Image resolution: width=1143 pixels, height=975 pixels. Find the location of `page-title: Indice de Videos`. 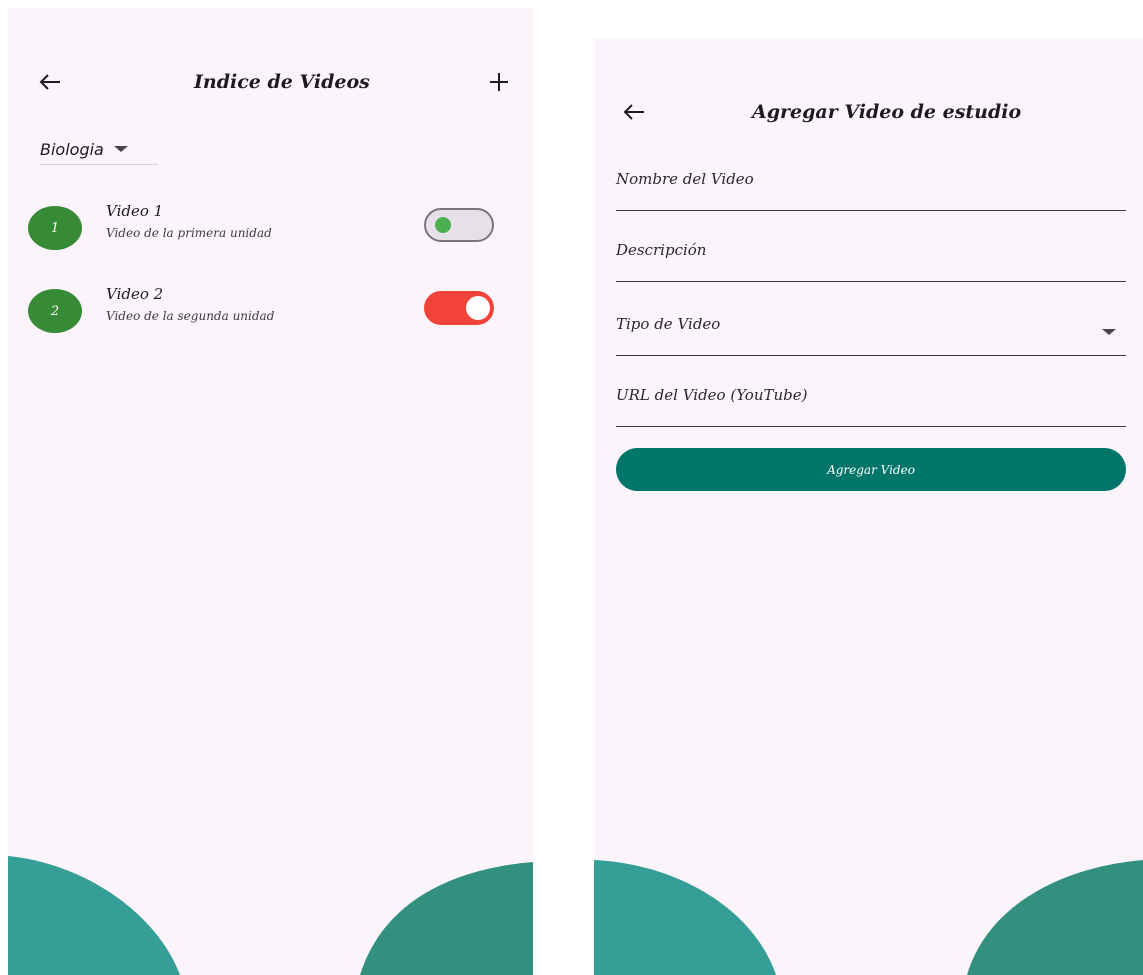

page-title: Indice de Videos is located at coordinates (282, 82).